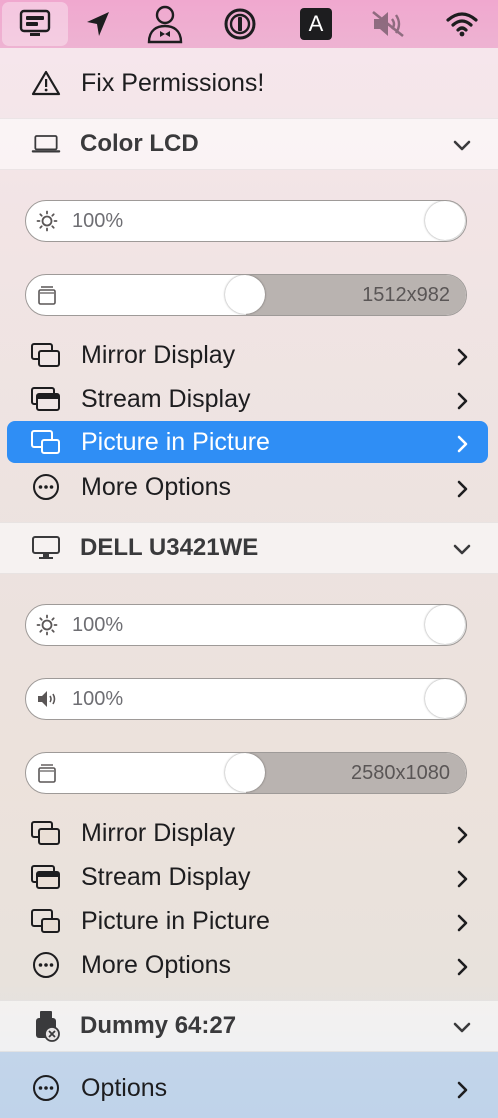 The height and width of the screenshot is (1118, 498). What do you see at coordinates (35, 24) in the screenshot?
I see `display-menu-icon` at bounding box center [35, 24].